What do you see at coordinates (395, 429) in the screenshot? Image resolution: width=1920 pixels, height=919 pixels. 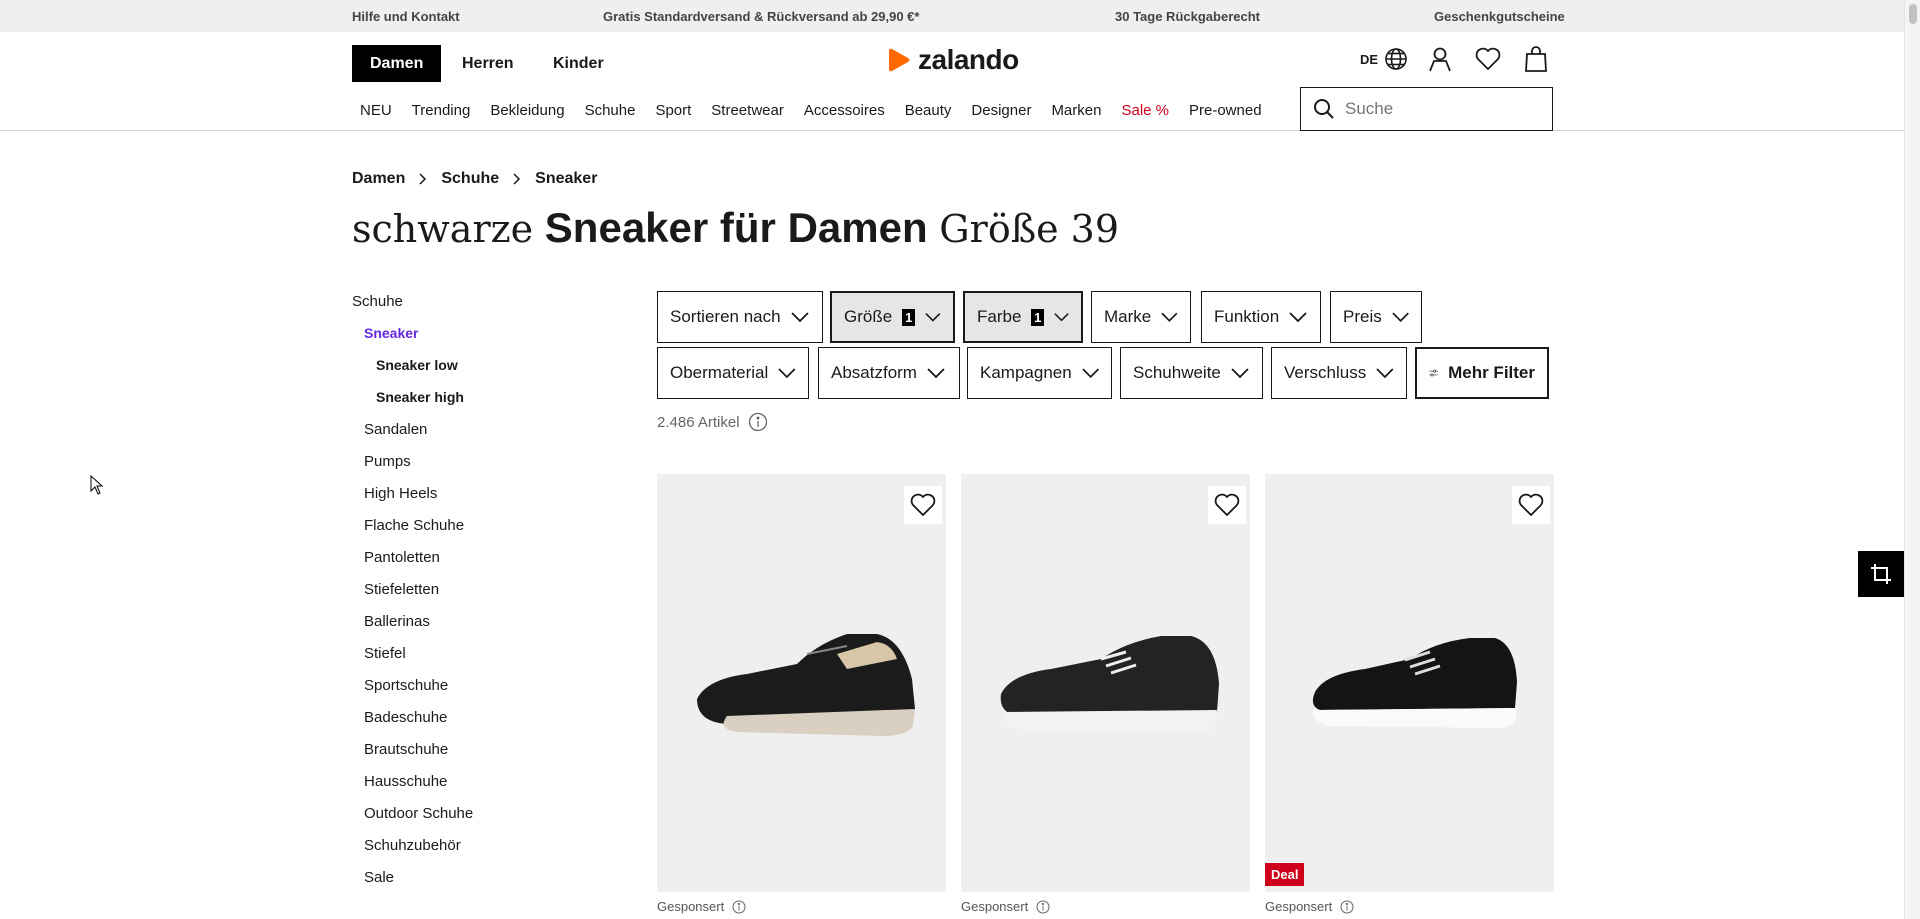 I see `sidebar-item-sandalen: Sandalen` at bounding box center [395, 429].